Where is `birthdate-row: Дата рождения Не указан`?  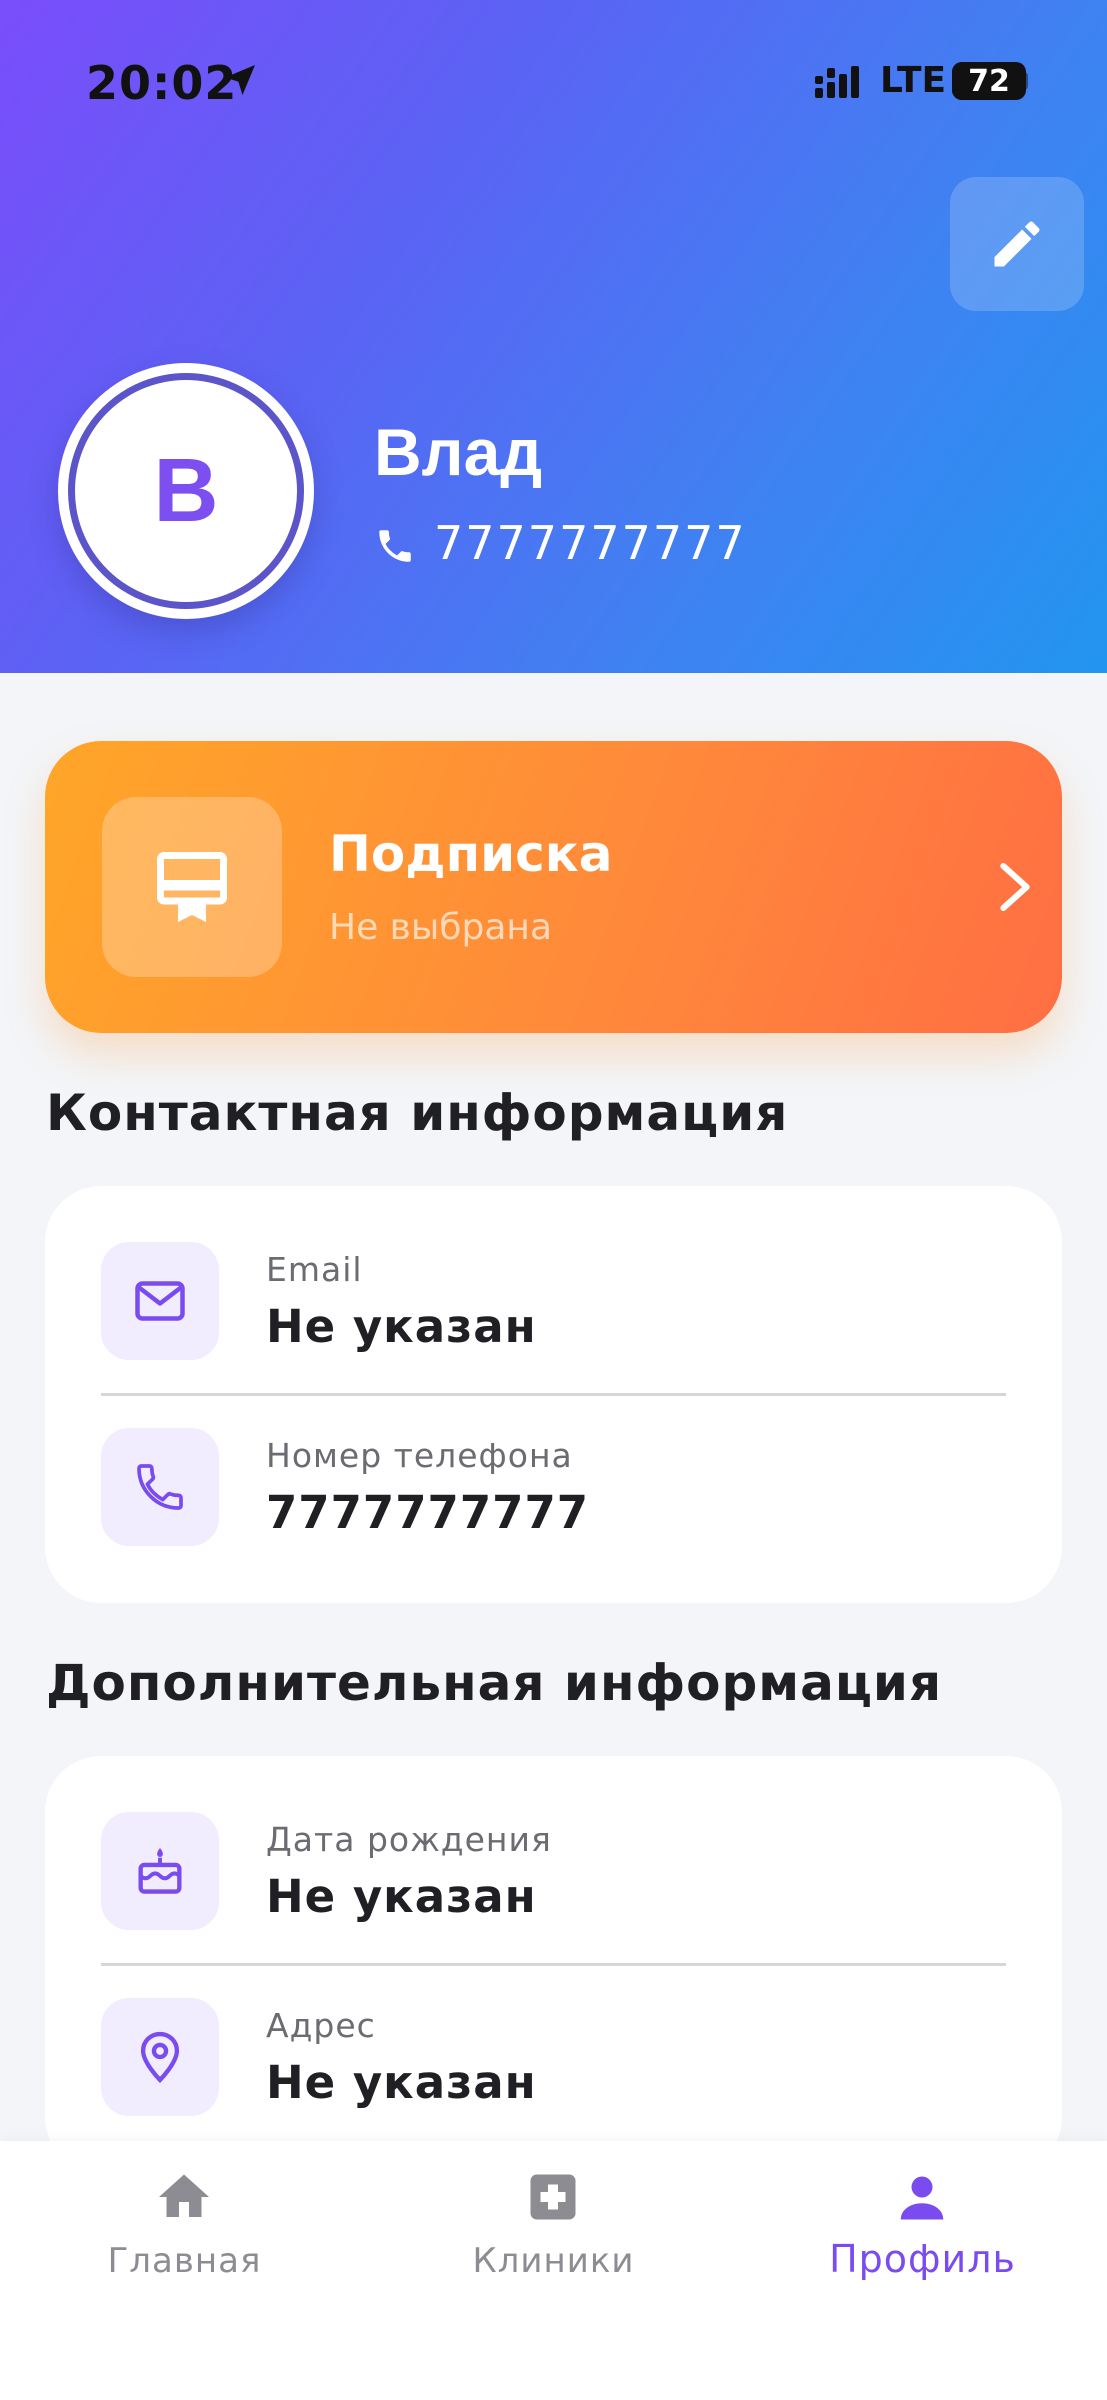
birthdate-row: Дата рождения Не указан is located at coordinates (553, 1849).